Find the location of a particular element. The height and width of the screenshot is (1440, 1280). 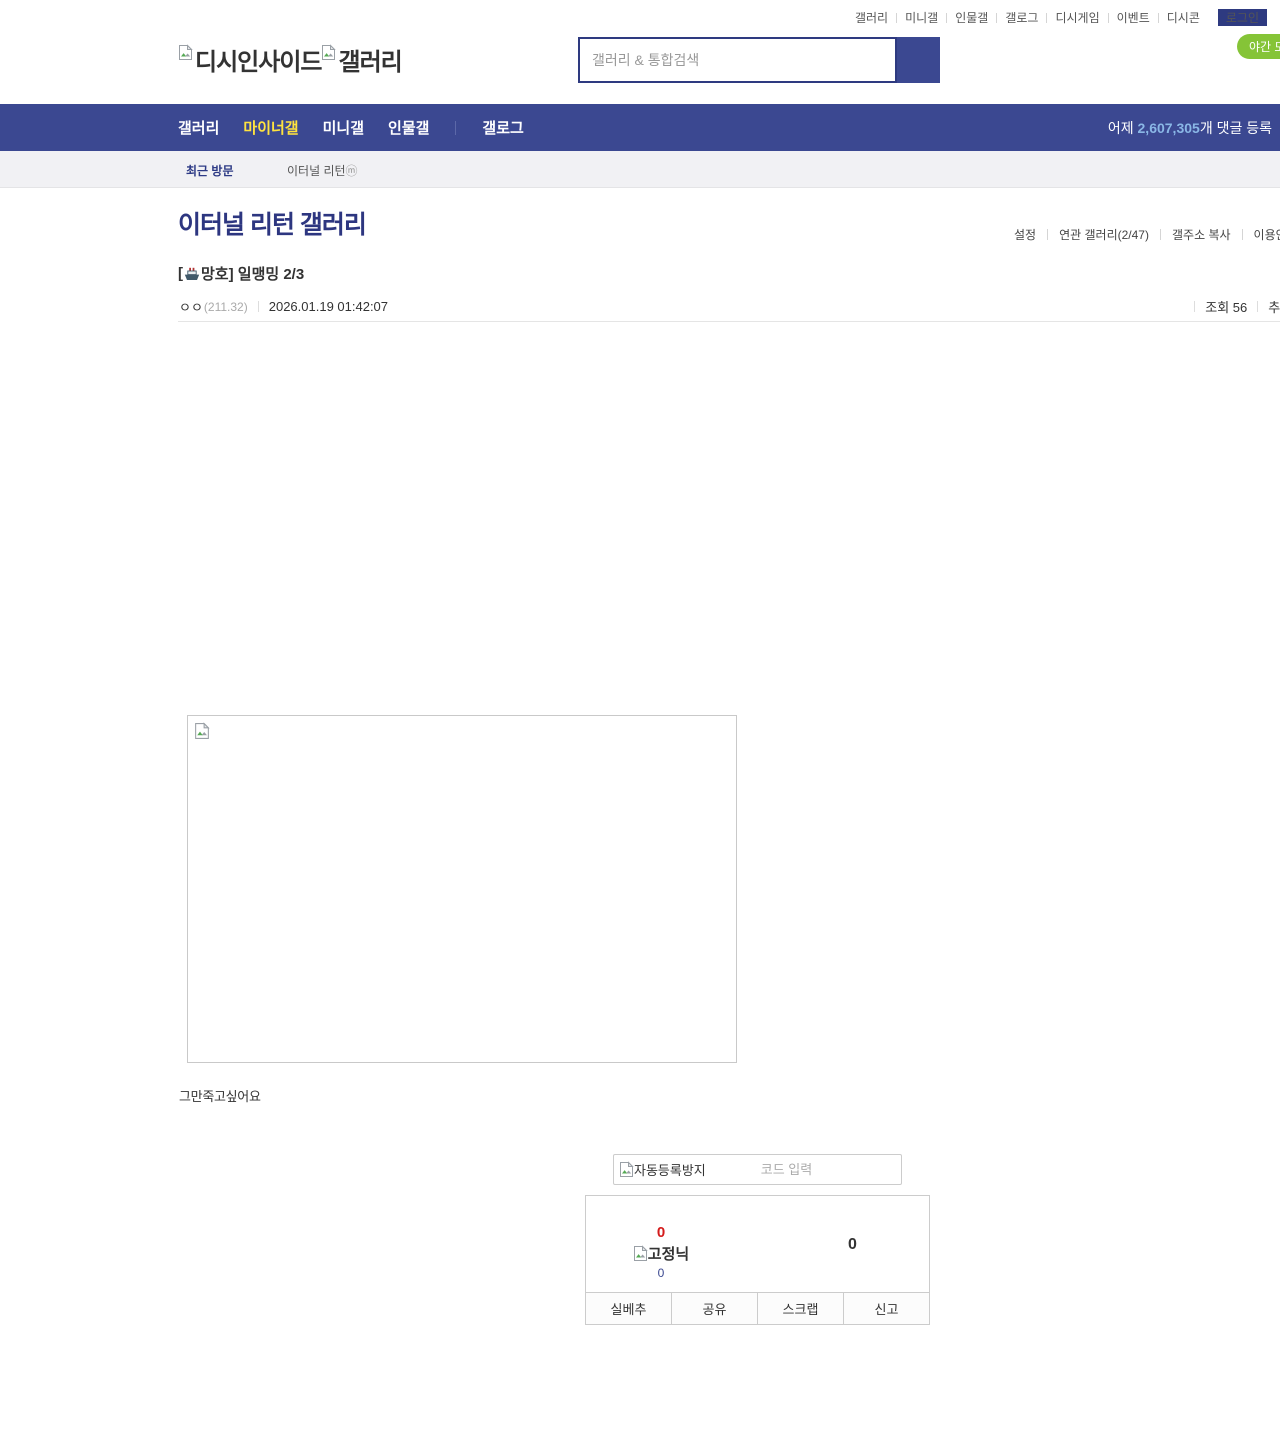

view-count: 조회 56 is located at coordinates (1226, 307).